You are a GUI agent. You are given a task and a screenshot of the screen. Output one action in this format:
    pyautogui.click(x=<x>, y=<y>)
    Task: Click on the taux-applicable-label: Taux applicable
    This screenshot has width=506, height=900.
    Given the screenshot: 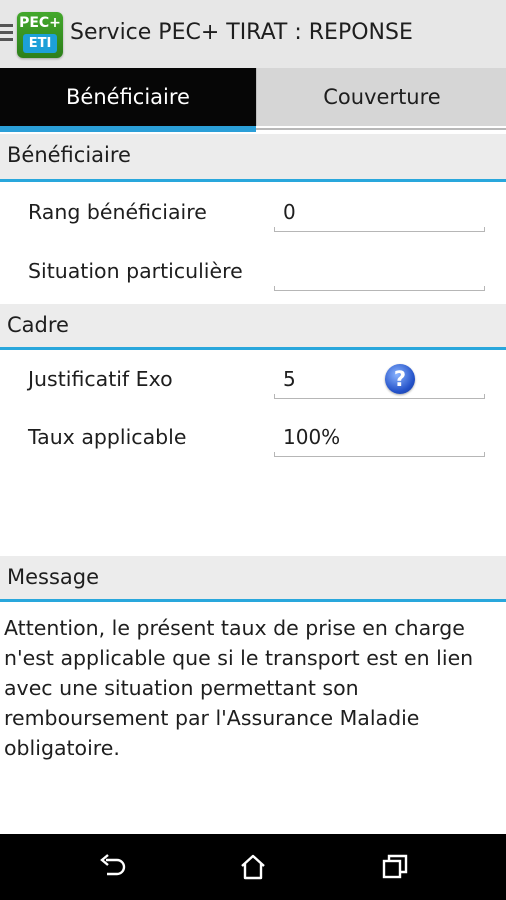 What is the action you would take?
    pyautogui.click(x=107, y=437)
    